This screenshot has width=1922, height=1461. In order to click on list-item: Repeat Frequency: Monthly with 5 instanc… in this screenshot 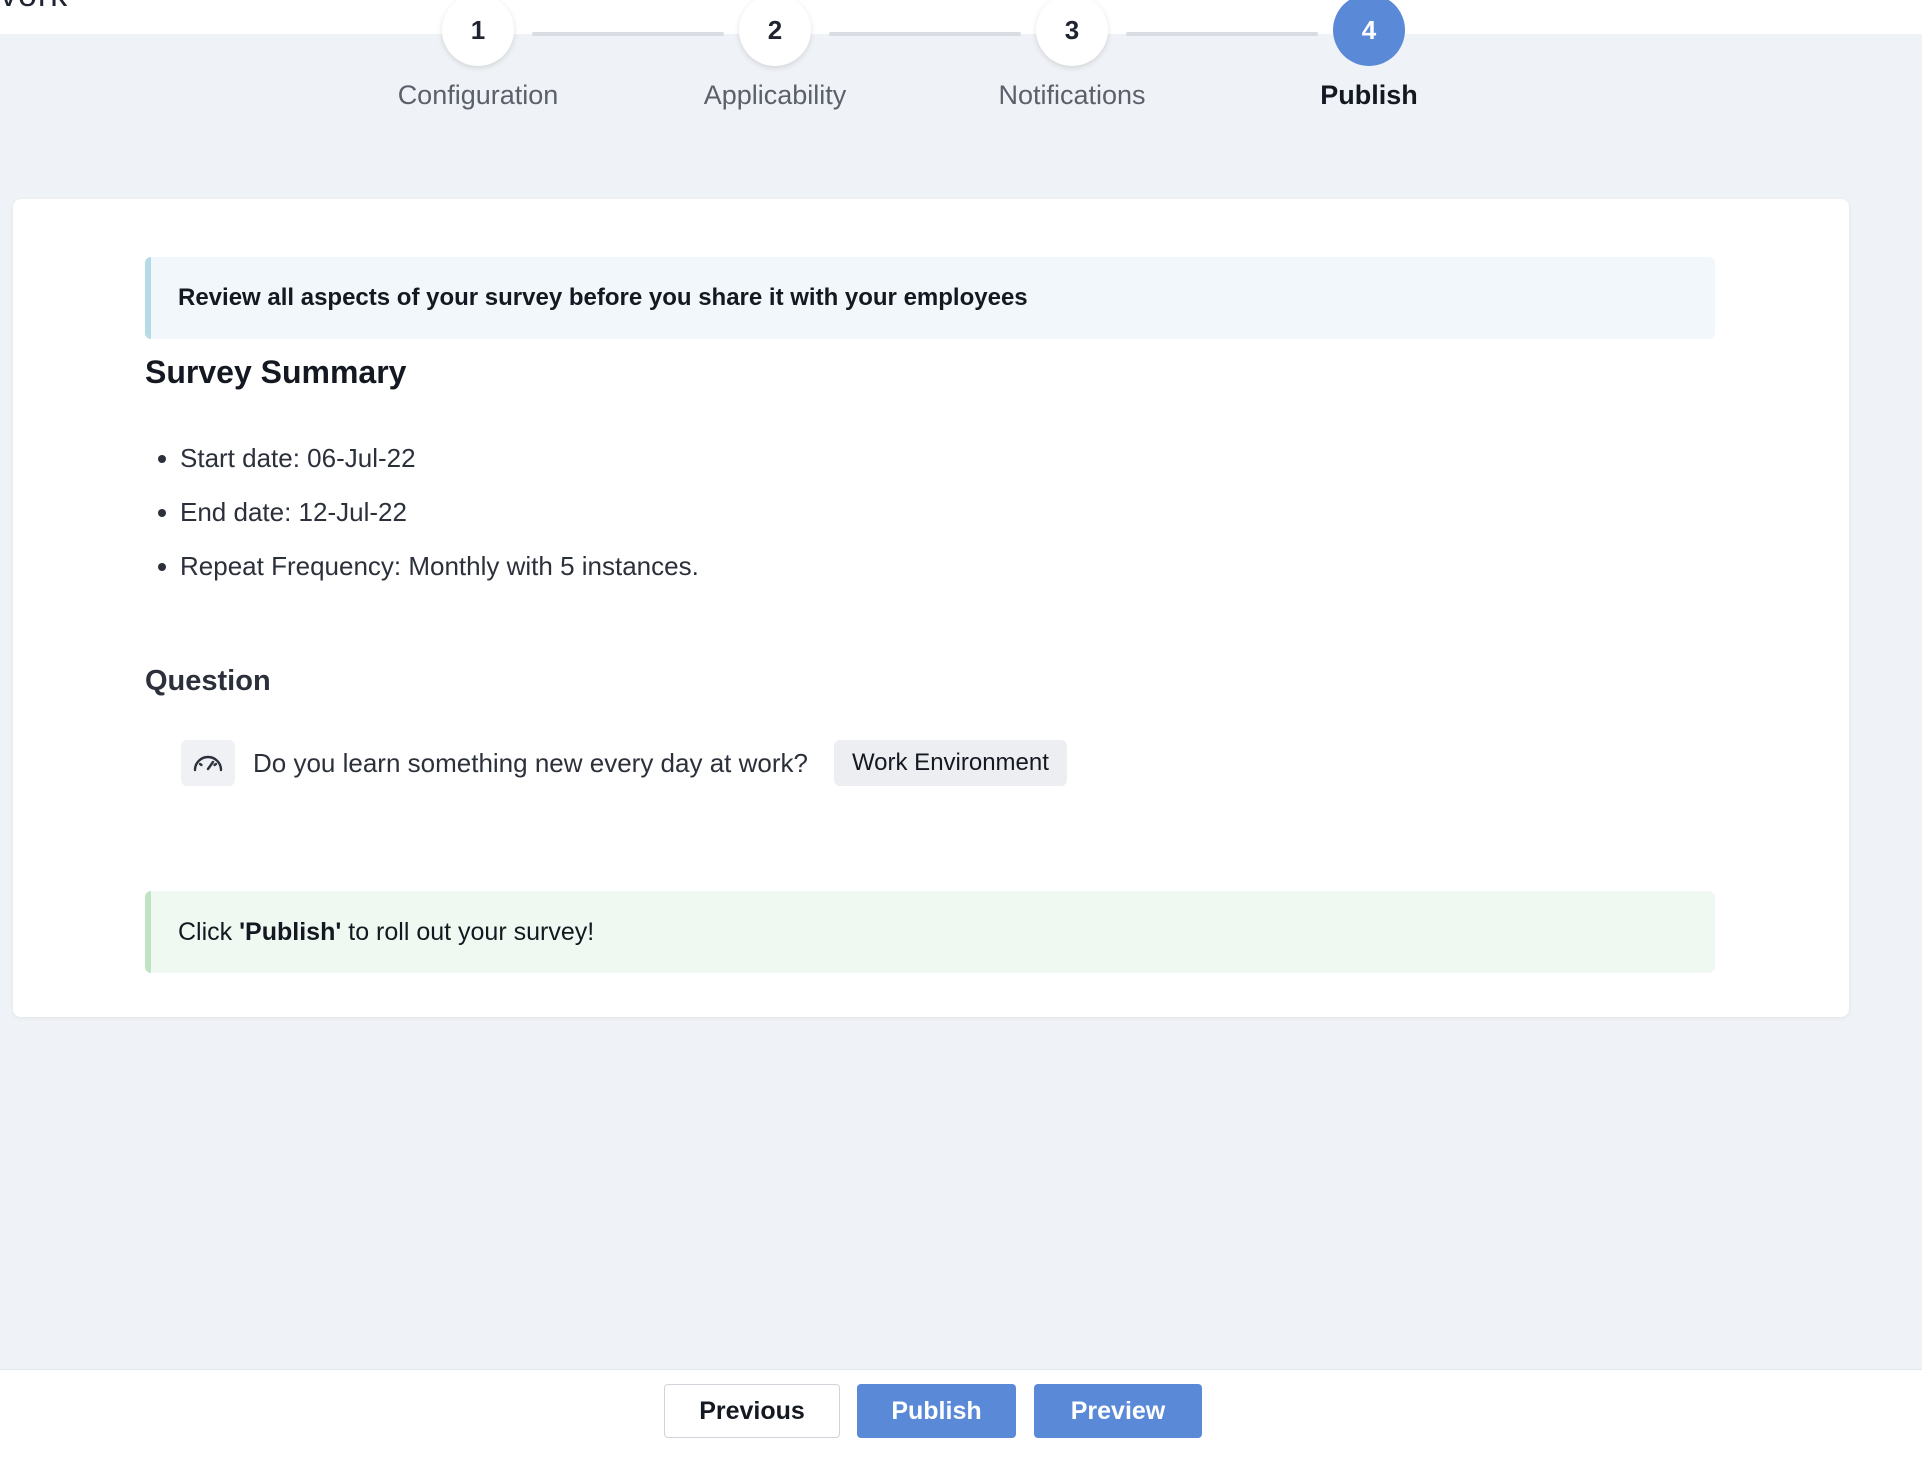, I will do `click(422, 566)`.